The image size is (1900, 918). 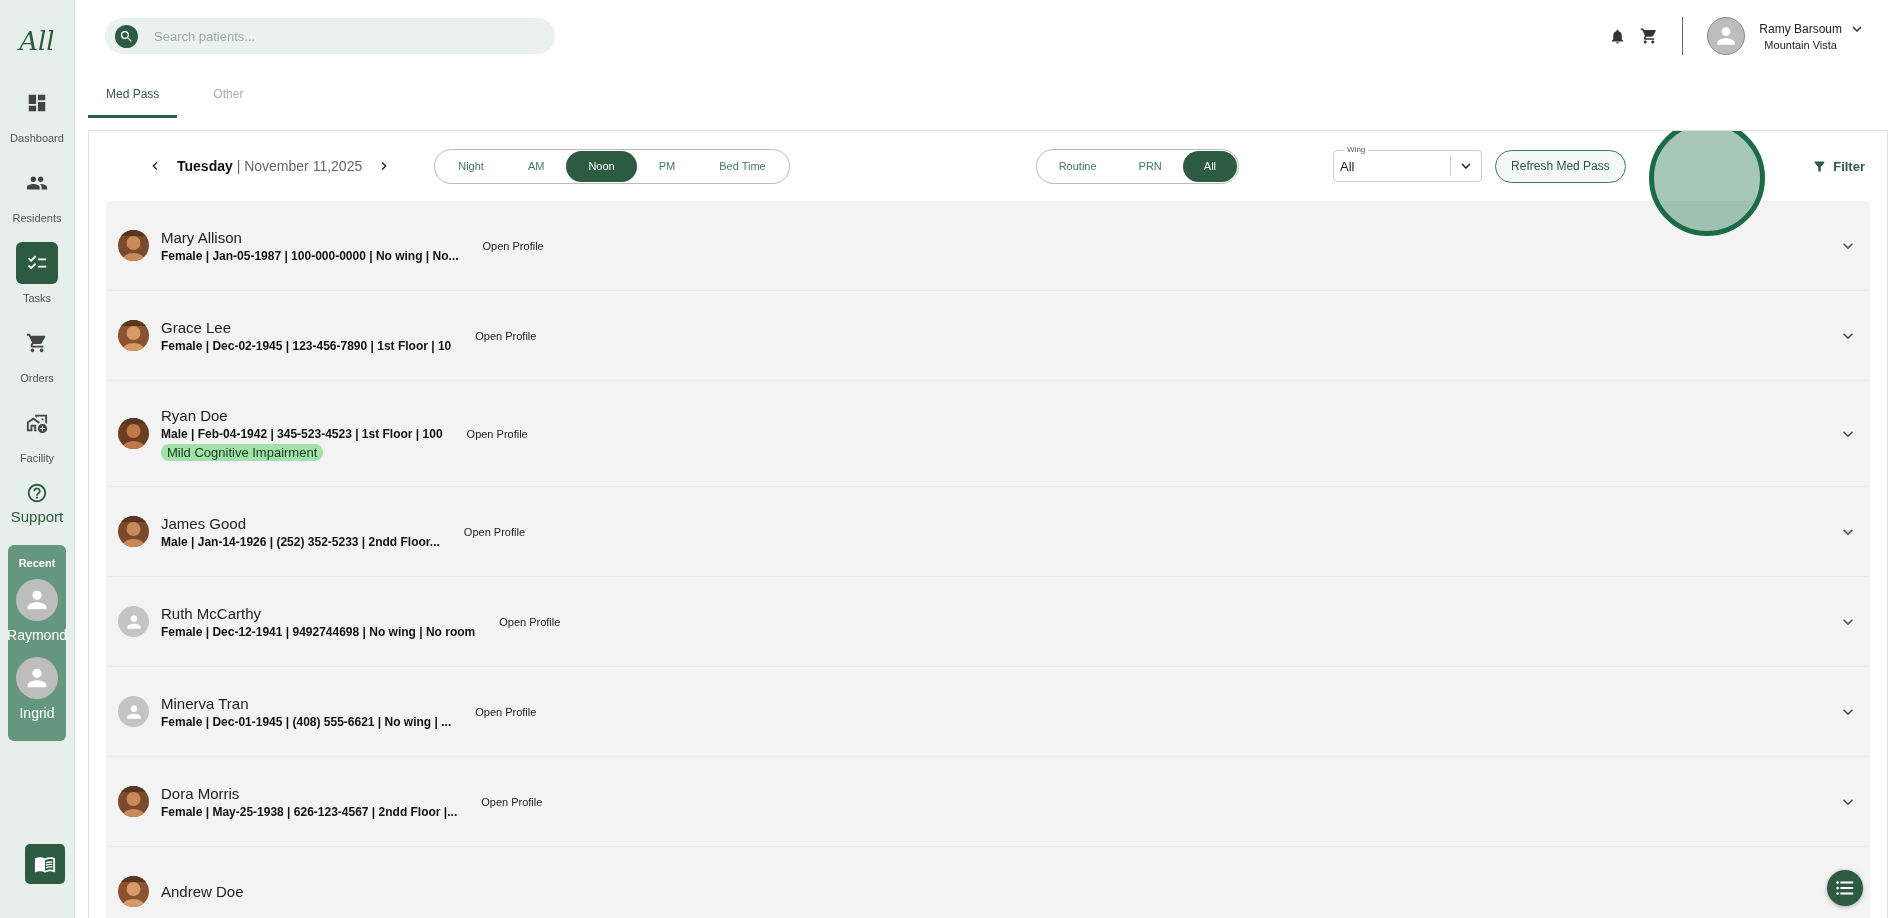 I want to click on shift-option: Night, so click(x=471, y=166).